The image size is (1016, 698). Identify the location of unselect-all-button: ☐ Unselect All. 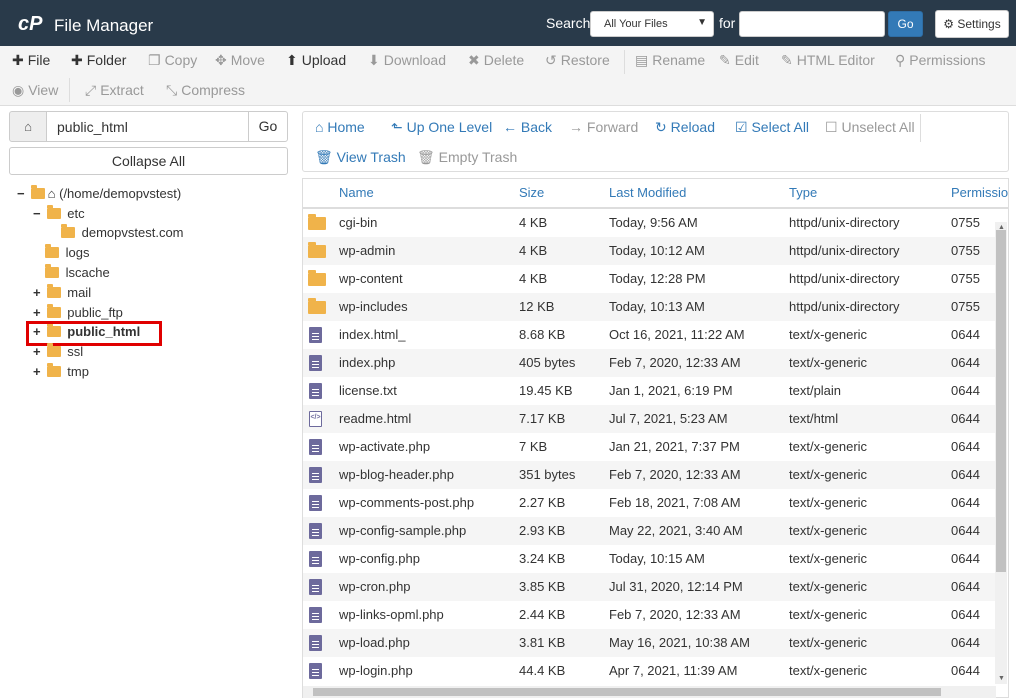
(870, 127).